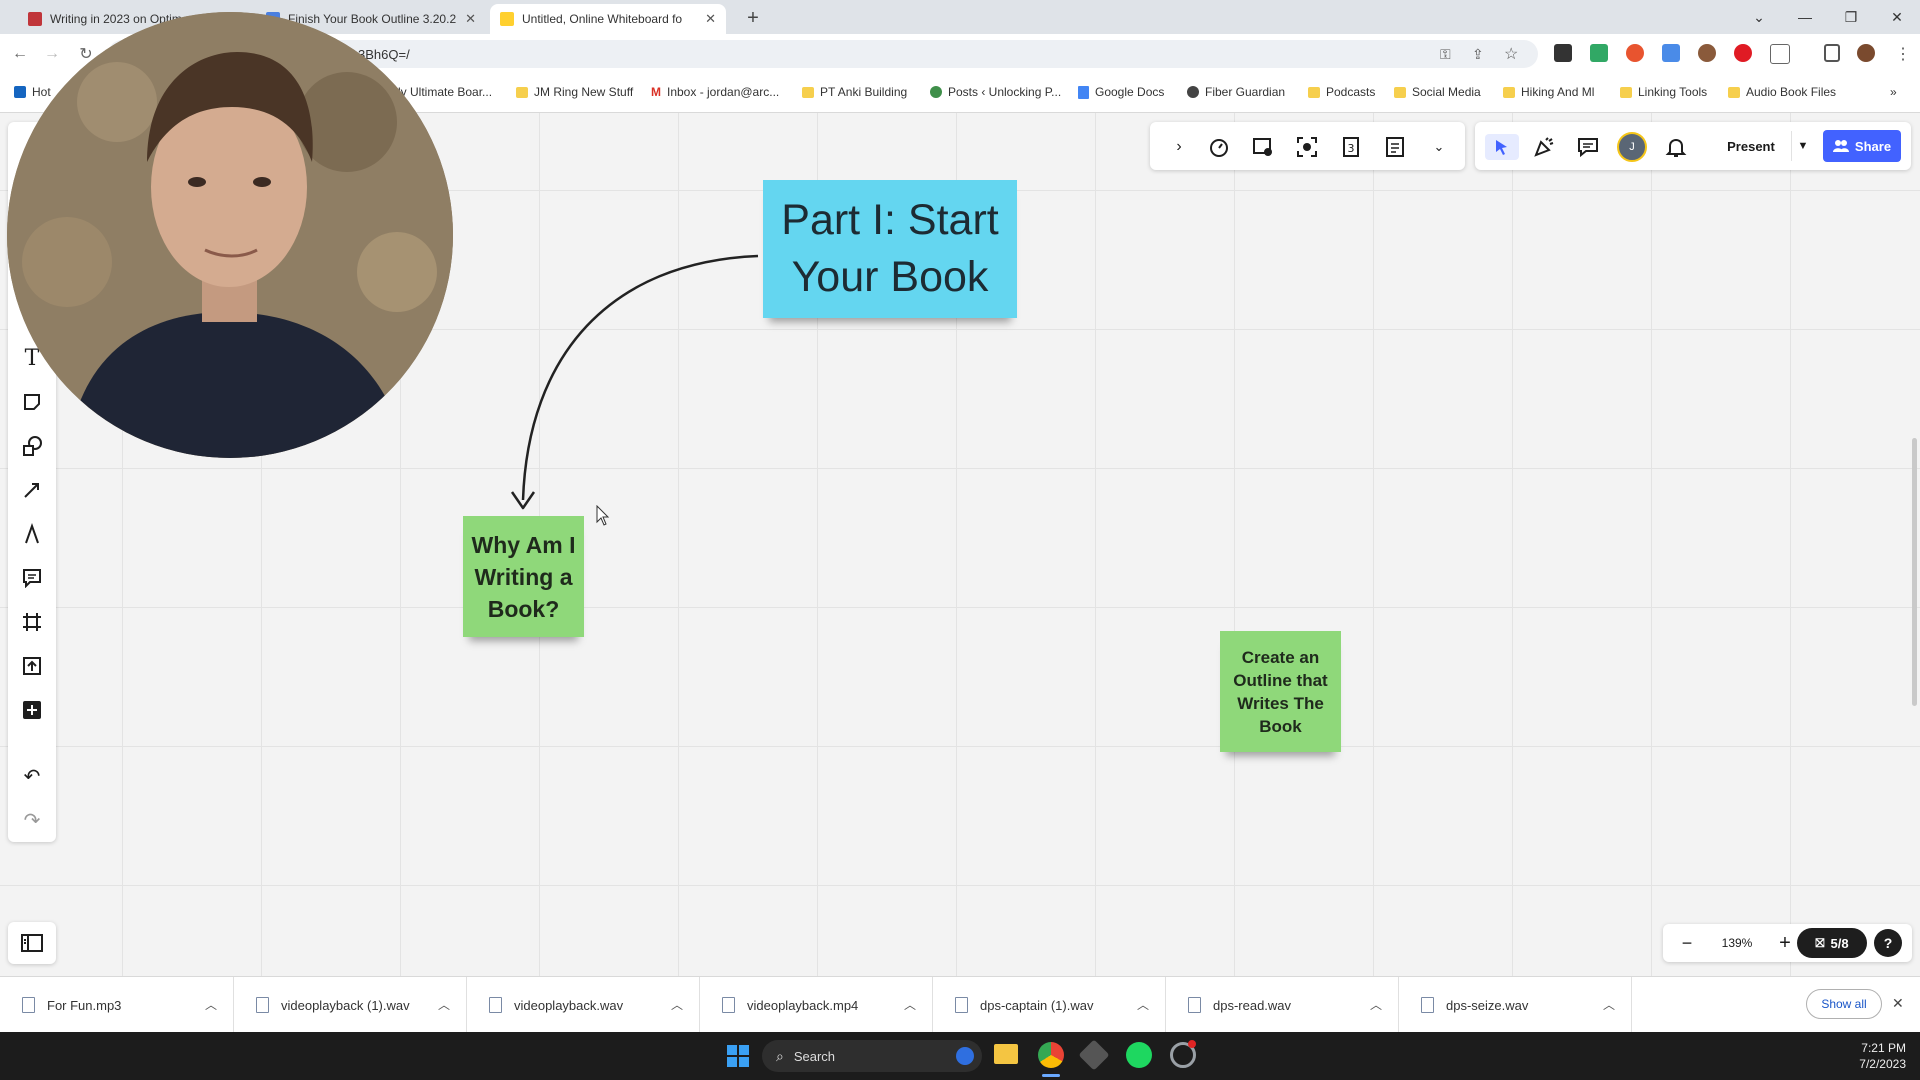  I want to click on present-button: Present, so click(1751, 146).